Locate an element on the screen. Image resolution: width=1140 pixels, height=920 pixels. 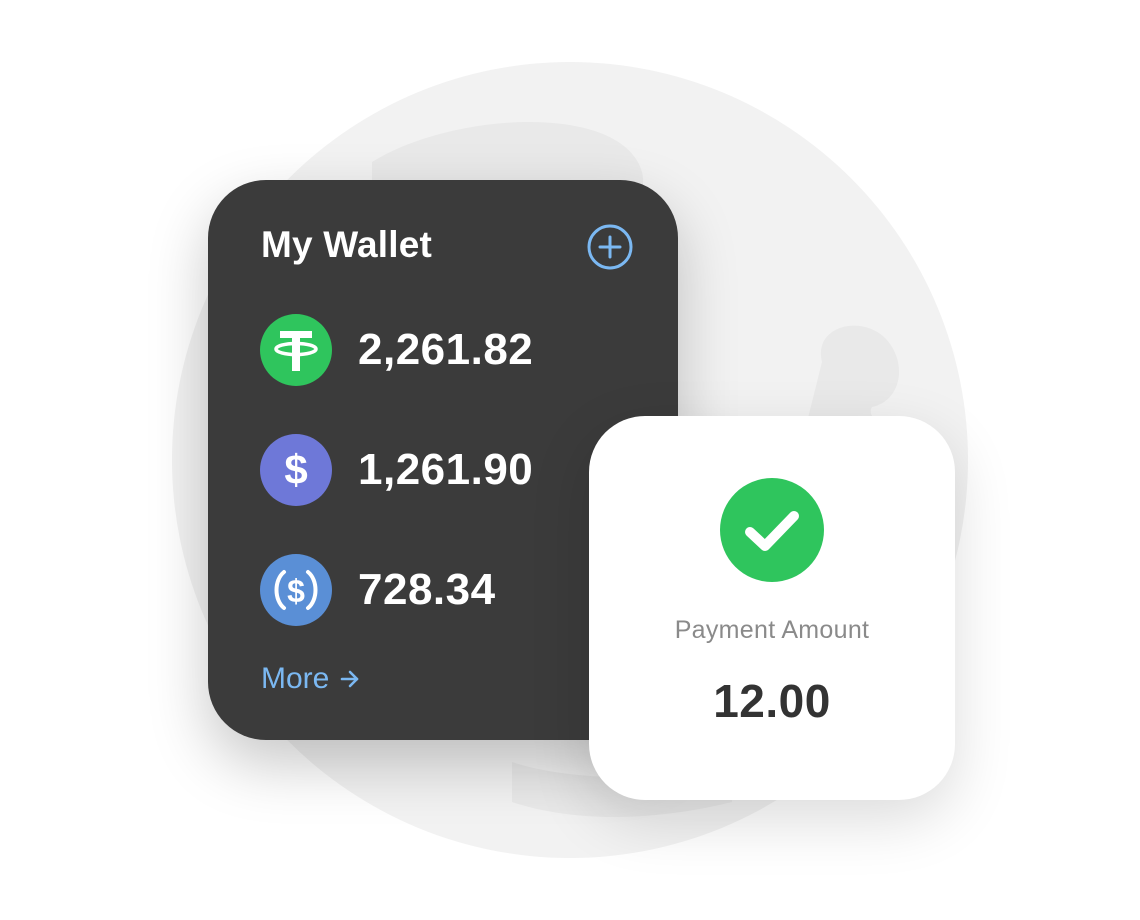
usd-coin-icon: $ is located at coordinates (296, 590).